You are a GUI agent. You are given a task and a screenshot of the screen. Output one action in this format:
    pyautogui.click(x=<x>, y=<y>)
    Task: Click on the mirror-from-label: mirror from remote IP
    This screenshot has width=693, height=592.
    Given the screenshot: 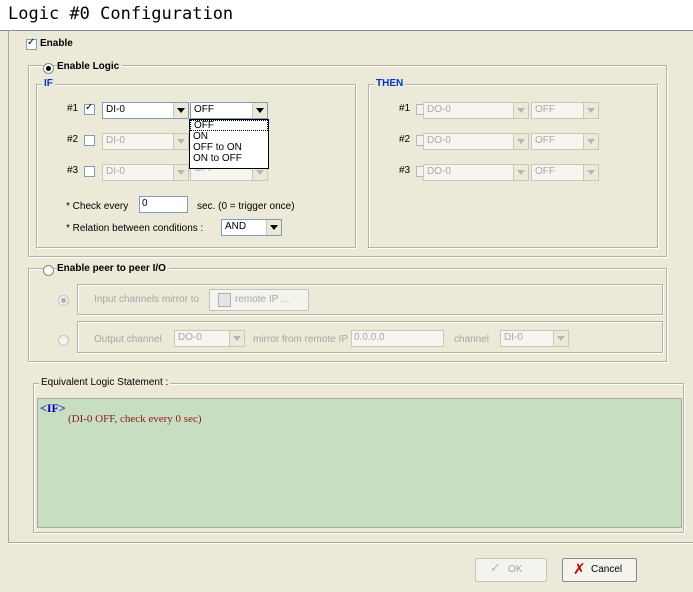 What is the action you would take?
    pyautogui.click(x=301, y=339)
    